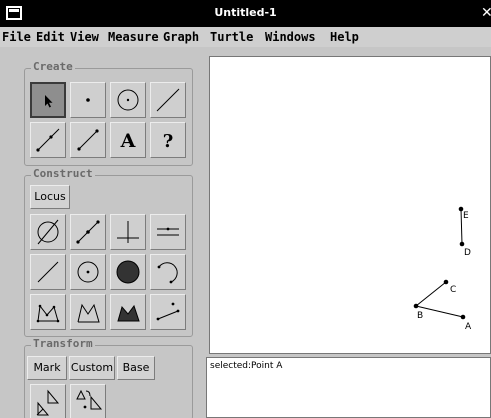 The height and width of the screenshot is (418, 491). I want to click on create-group: Create A ?, so click(108, 113).